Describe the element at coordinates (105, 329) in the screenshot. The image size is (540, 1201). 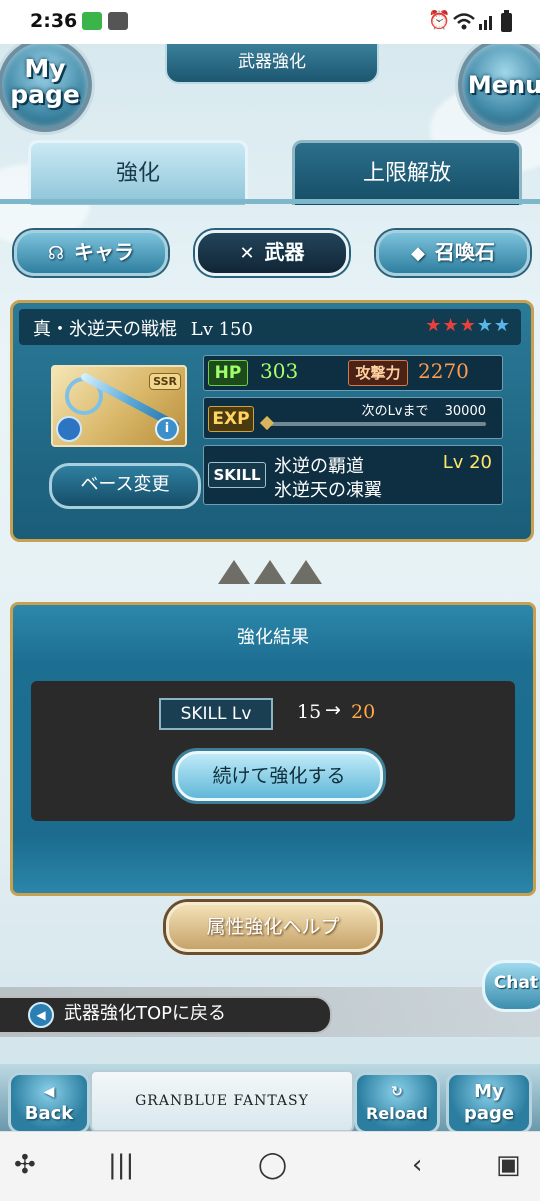
I see `weapon-name-text: 真・氷逆天の戦棍` at that location.